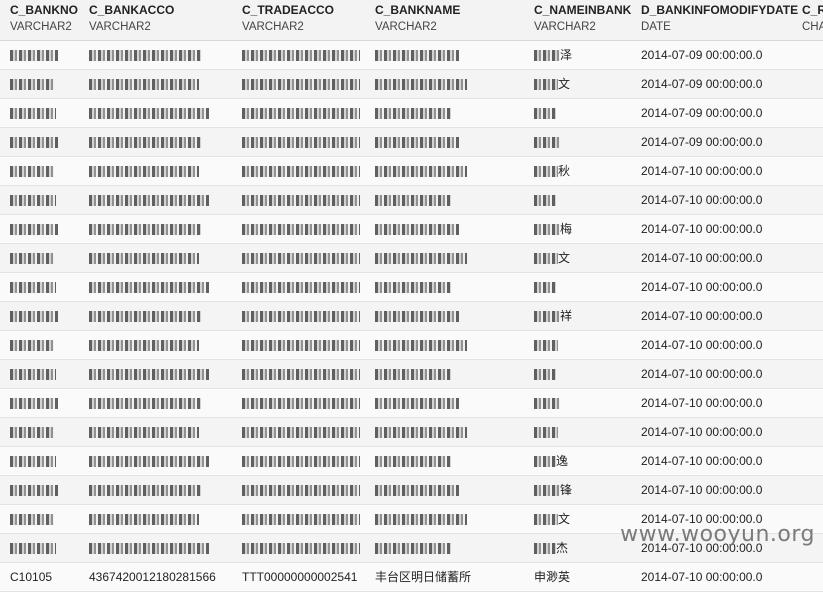 This screenshot has width=823, height=592. Describe the element at coordinates (564, 258) in the screenshot. I see `cell-nameinbank-suffix: 文` at that location.